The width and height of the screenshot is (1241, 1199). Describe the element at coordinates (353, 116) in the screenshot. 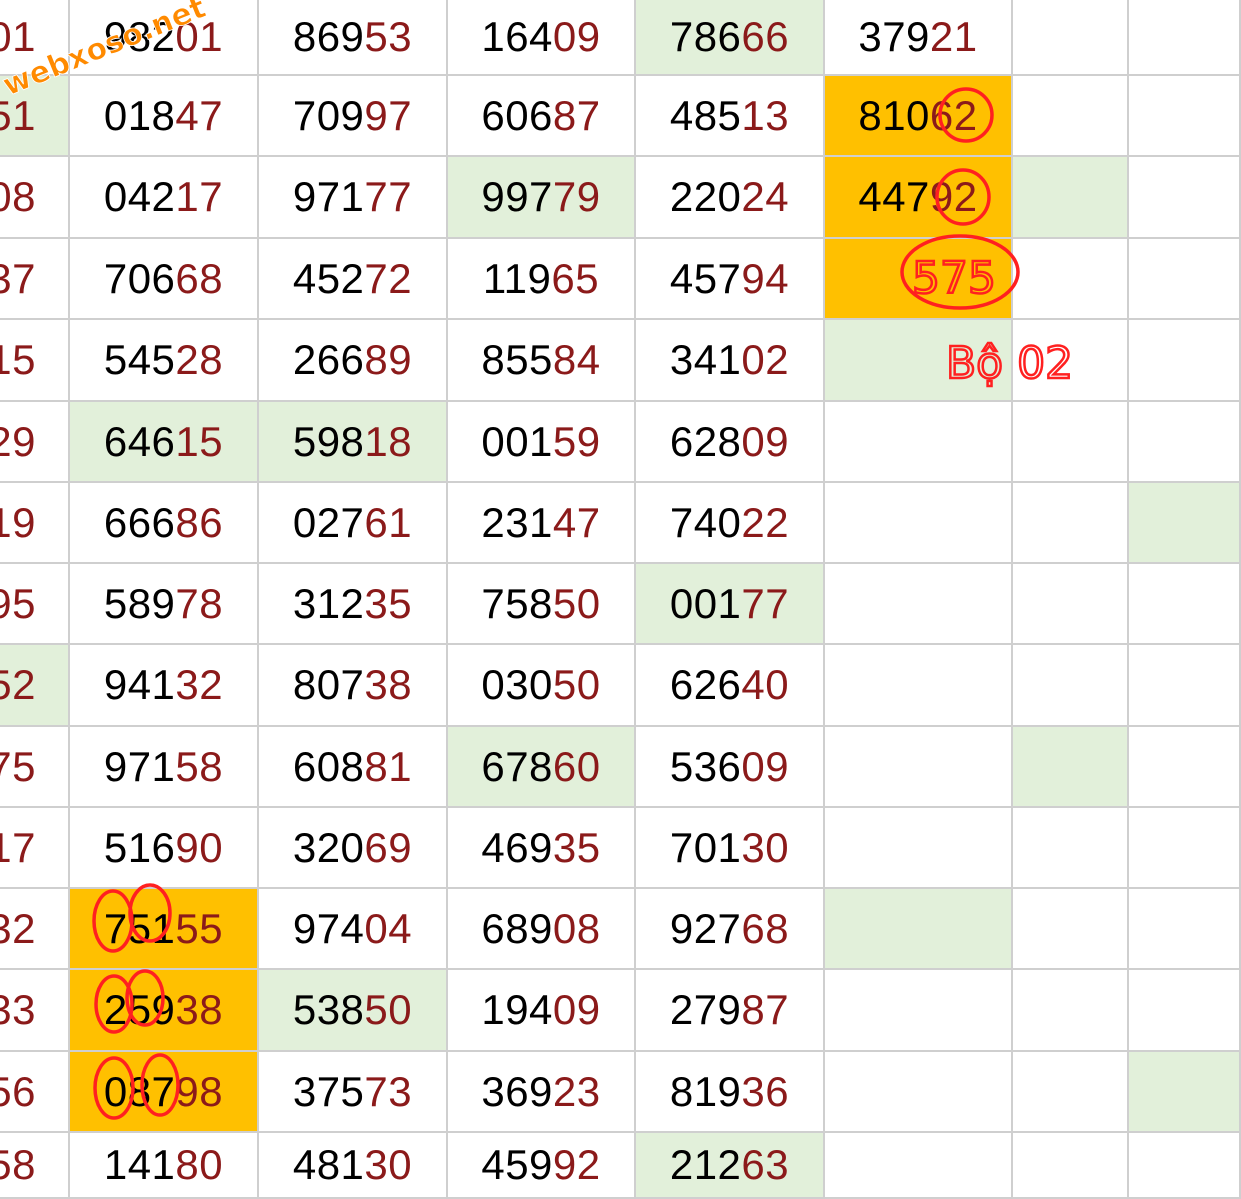

I see `result-cell: 709 97` at that location.